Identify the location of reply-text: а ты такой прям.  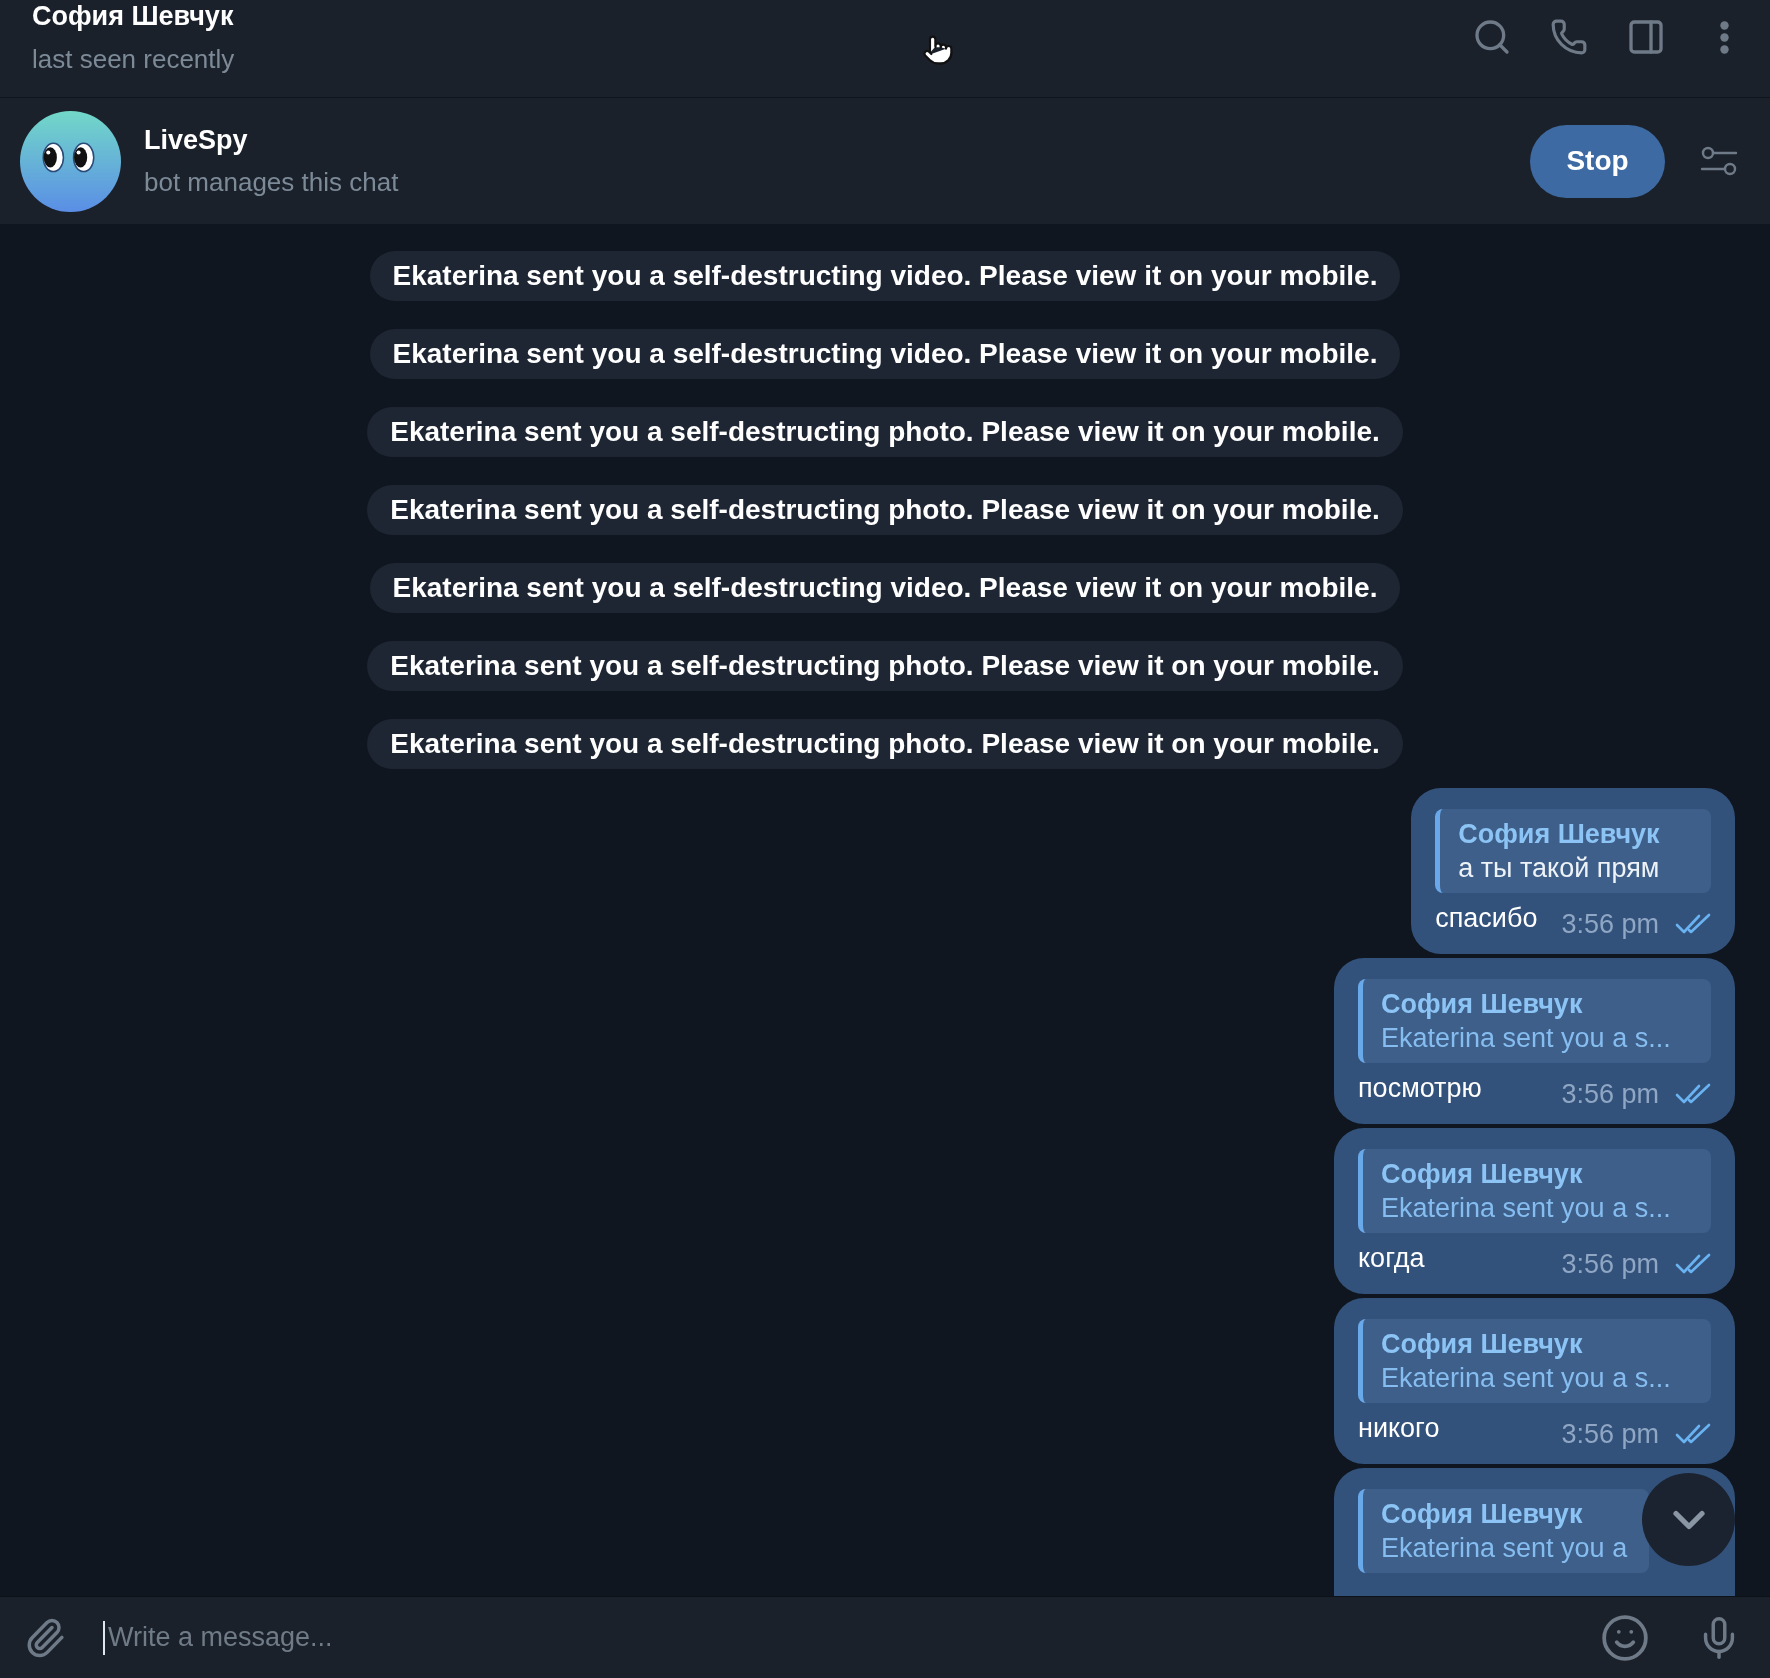
(1559, 868).